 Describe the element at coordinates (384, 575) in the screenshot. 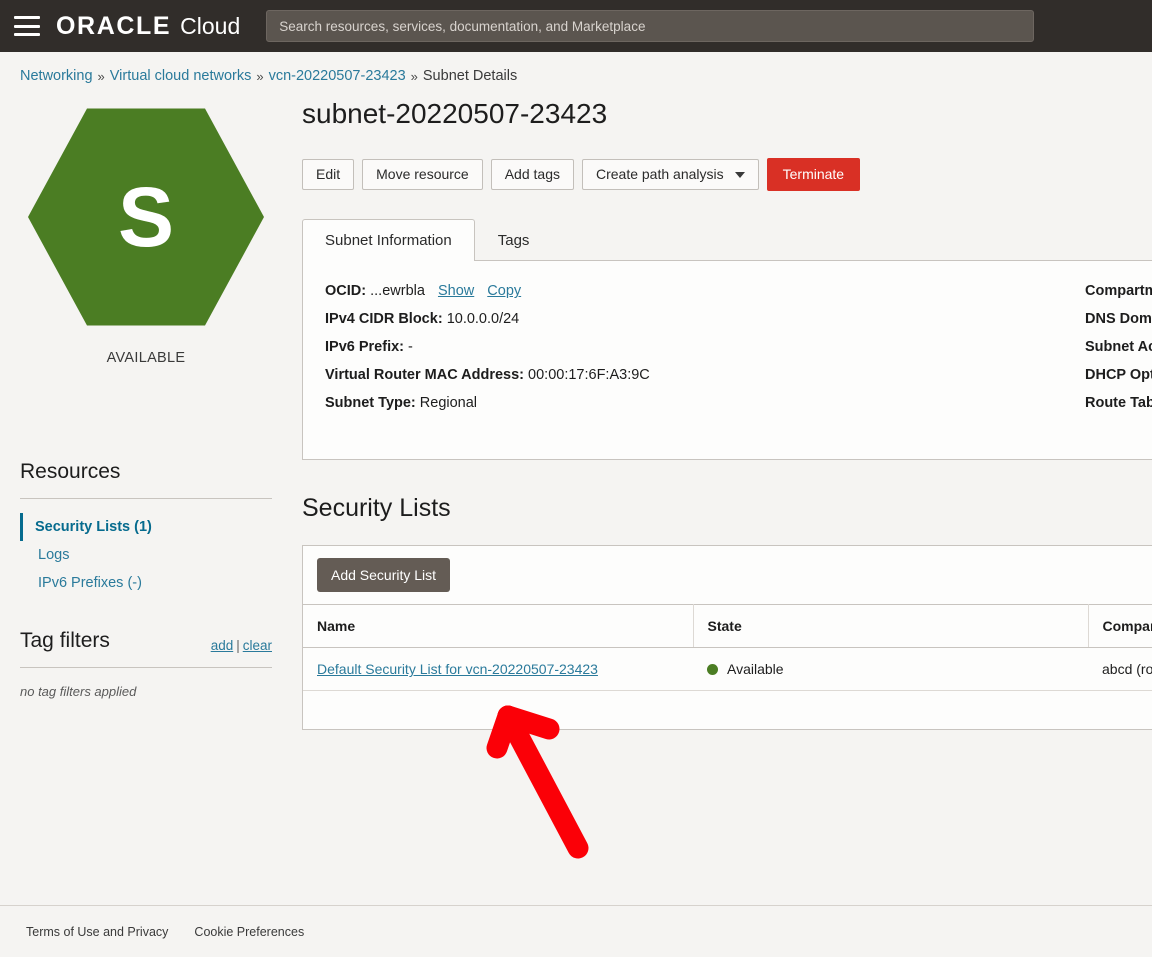

I see `add-security-list-button: Add Security List` at that location.